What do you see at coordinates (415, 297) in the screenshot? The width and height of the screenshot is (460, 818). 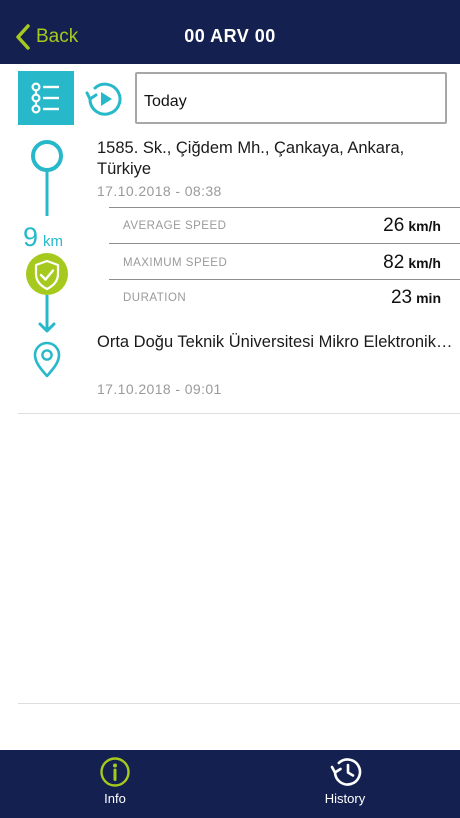 I see `duration-value: 23 min` at bounding box center [415, 297].